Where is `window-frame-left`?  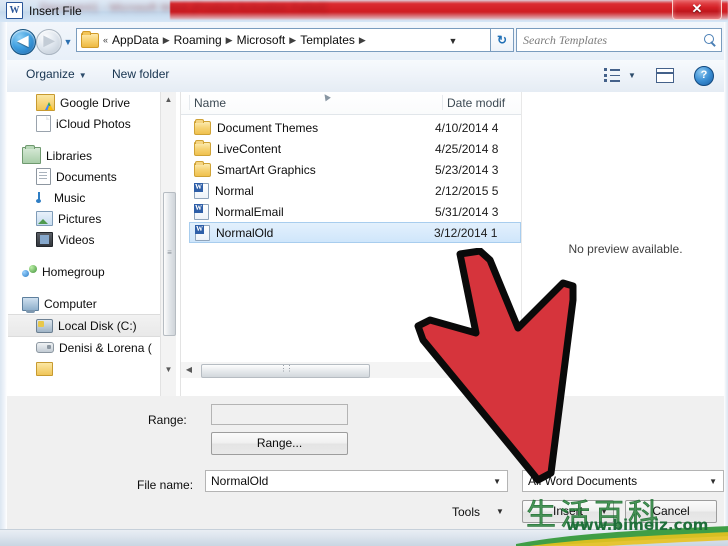
window-frame-left is located at coordinates (3, 284).